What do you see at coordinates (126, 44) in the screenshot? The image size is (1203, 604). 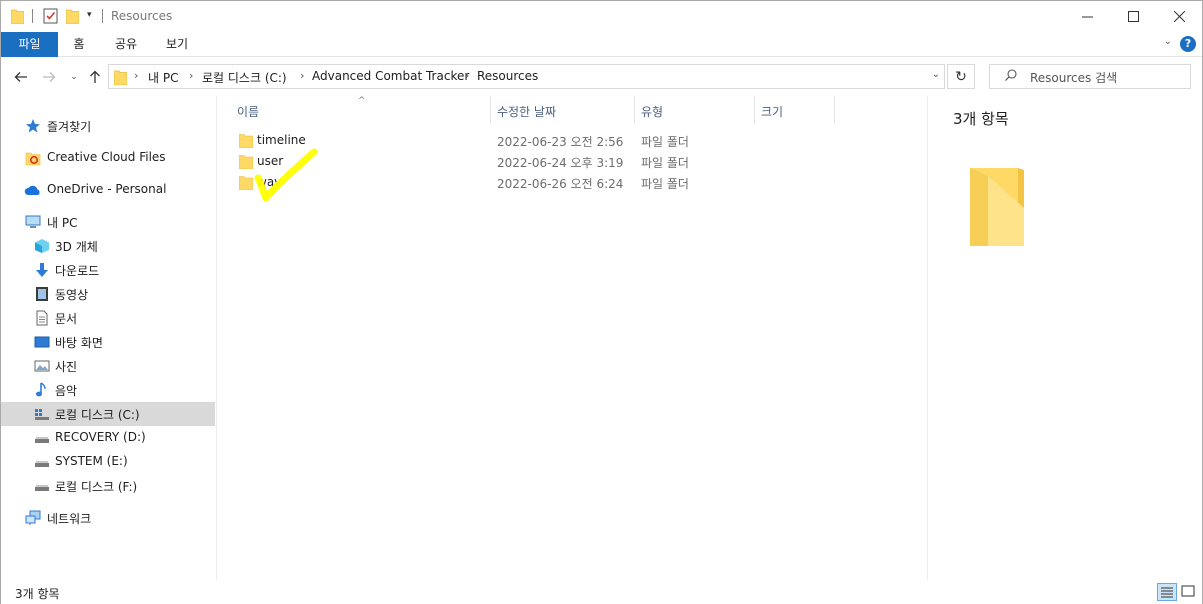 I see `tab-share: 공유` at bounding box center [126, 44].